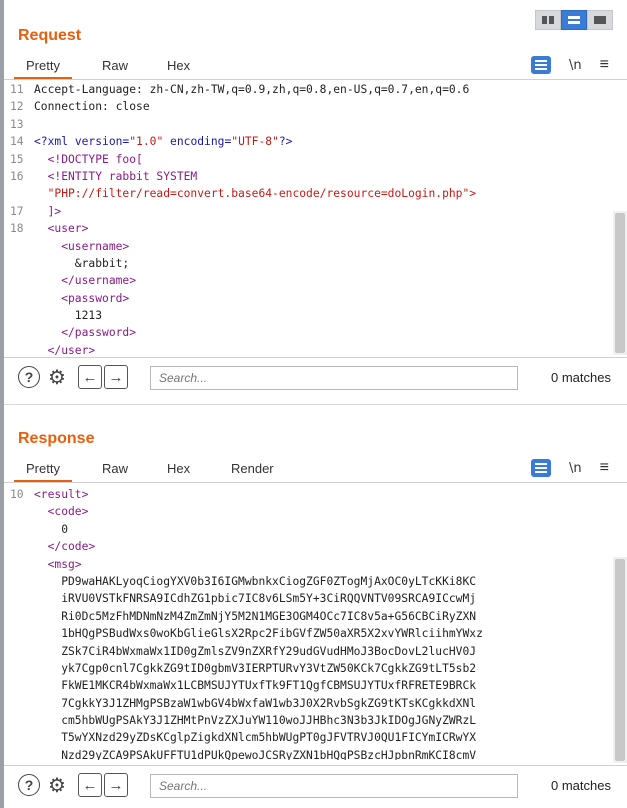 Image resolution: width=627 pixels, height=808 pixels. What do you see at coordinates (315, 511) in the screenshot?
I see `response-code-line: <code>` at bounding box center [315, 511].